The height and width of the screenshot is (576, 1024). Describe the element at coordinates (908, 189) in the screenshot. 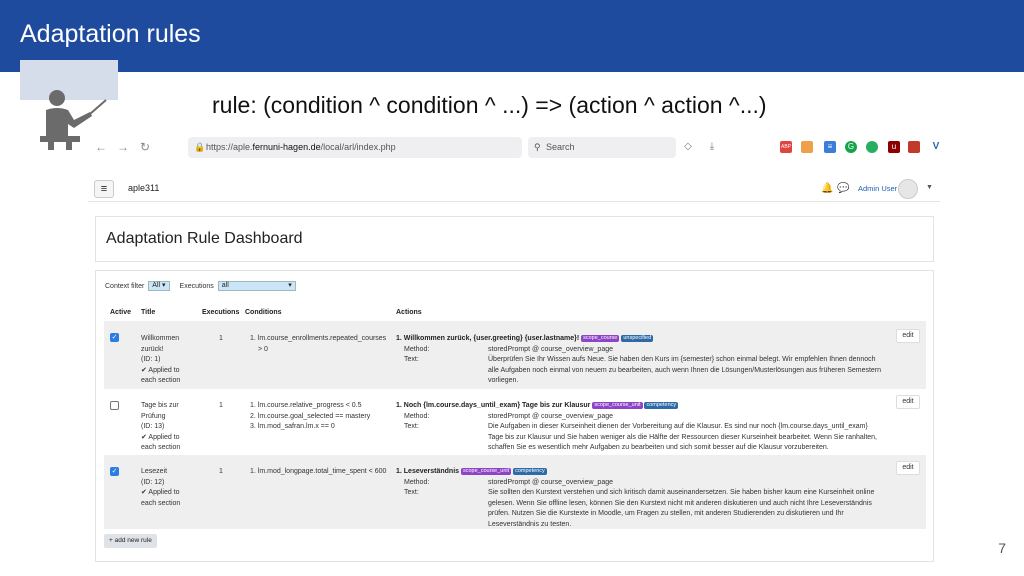

I see `avatar` at that location.